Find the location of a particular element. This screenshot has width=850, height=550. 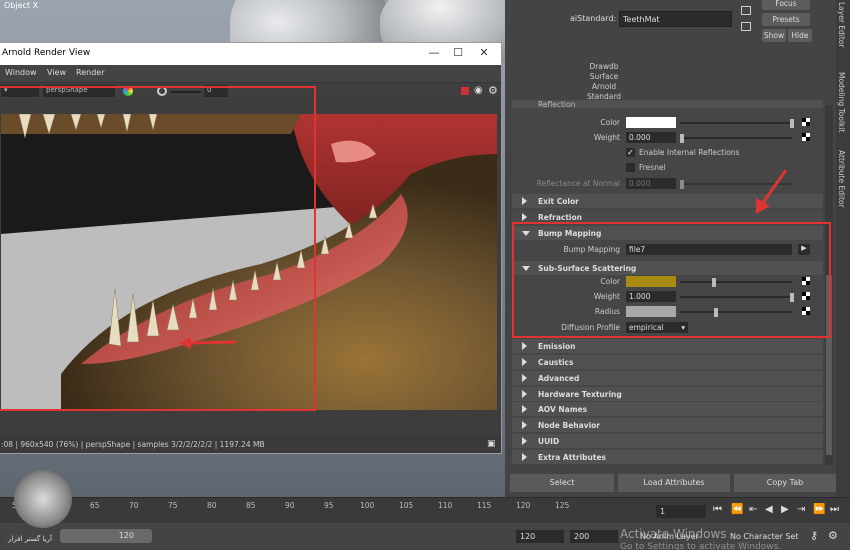

section-emission: Emission is located at coordinates (667, 346).